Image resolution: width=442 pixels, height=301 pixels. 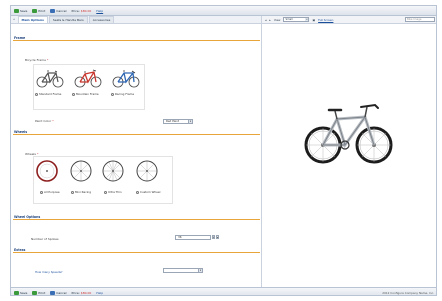 I want to click on racing-frame-radio: Racing Frame, so click(x=122, y=94).